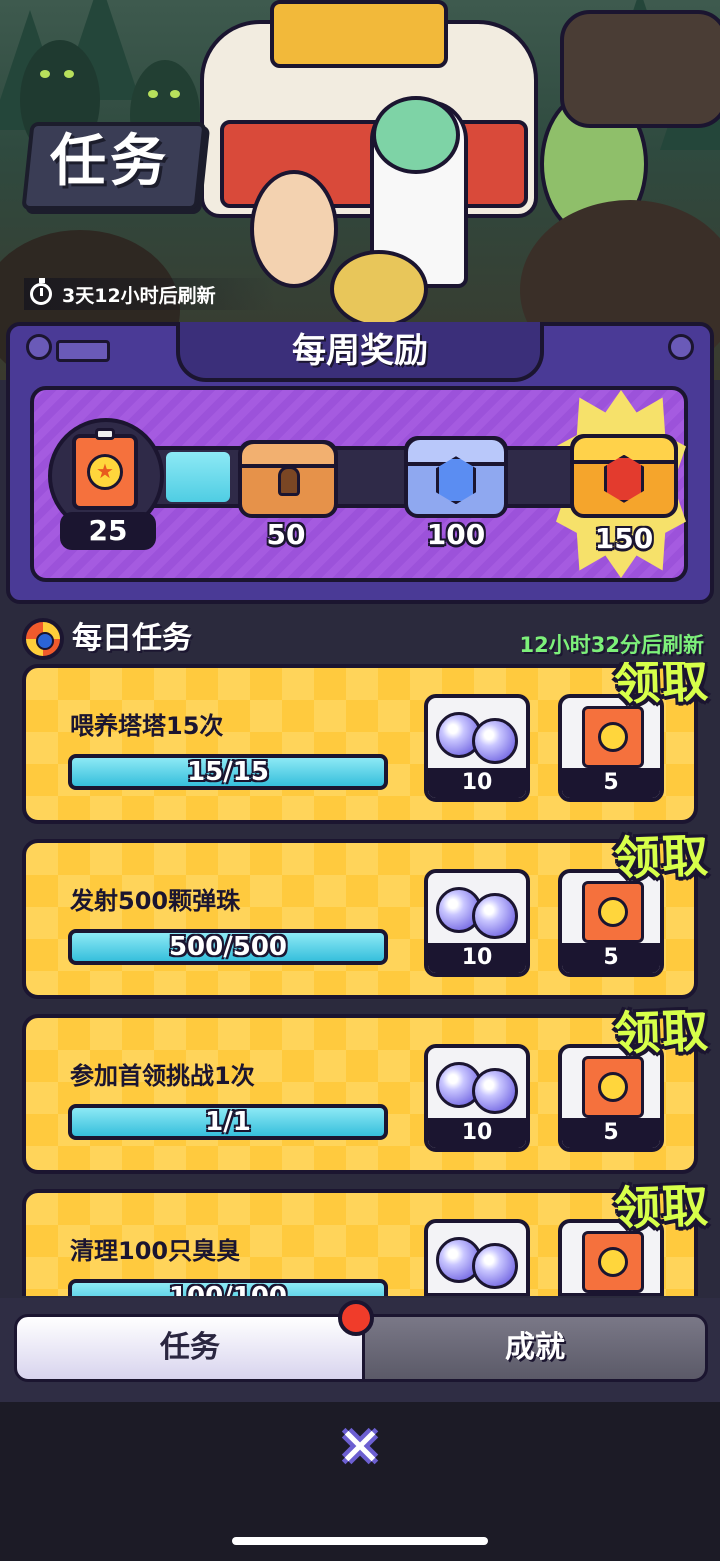  I want to click on task-progress-bar: 15/15, so click(228, 772).